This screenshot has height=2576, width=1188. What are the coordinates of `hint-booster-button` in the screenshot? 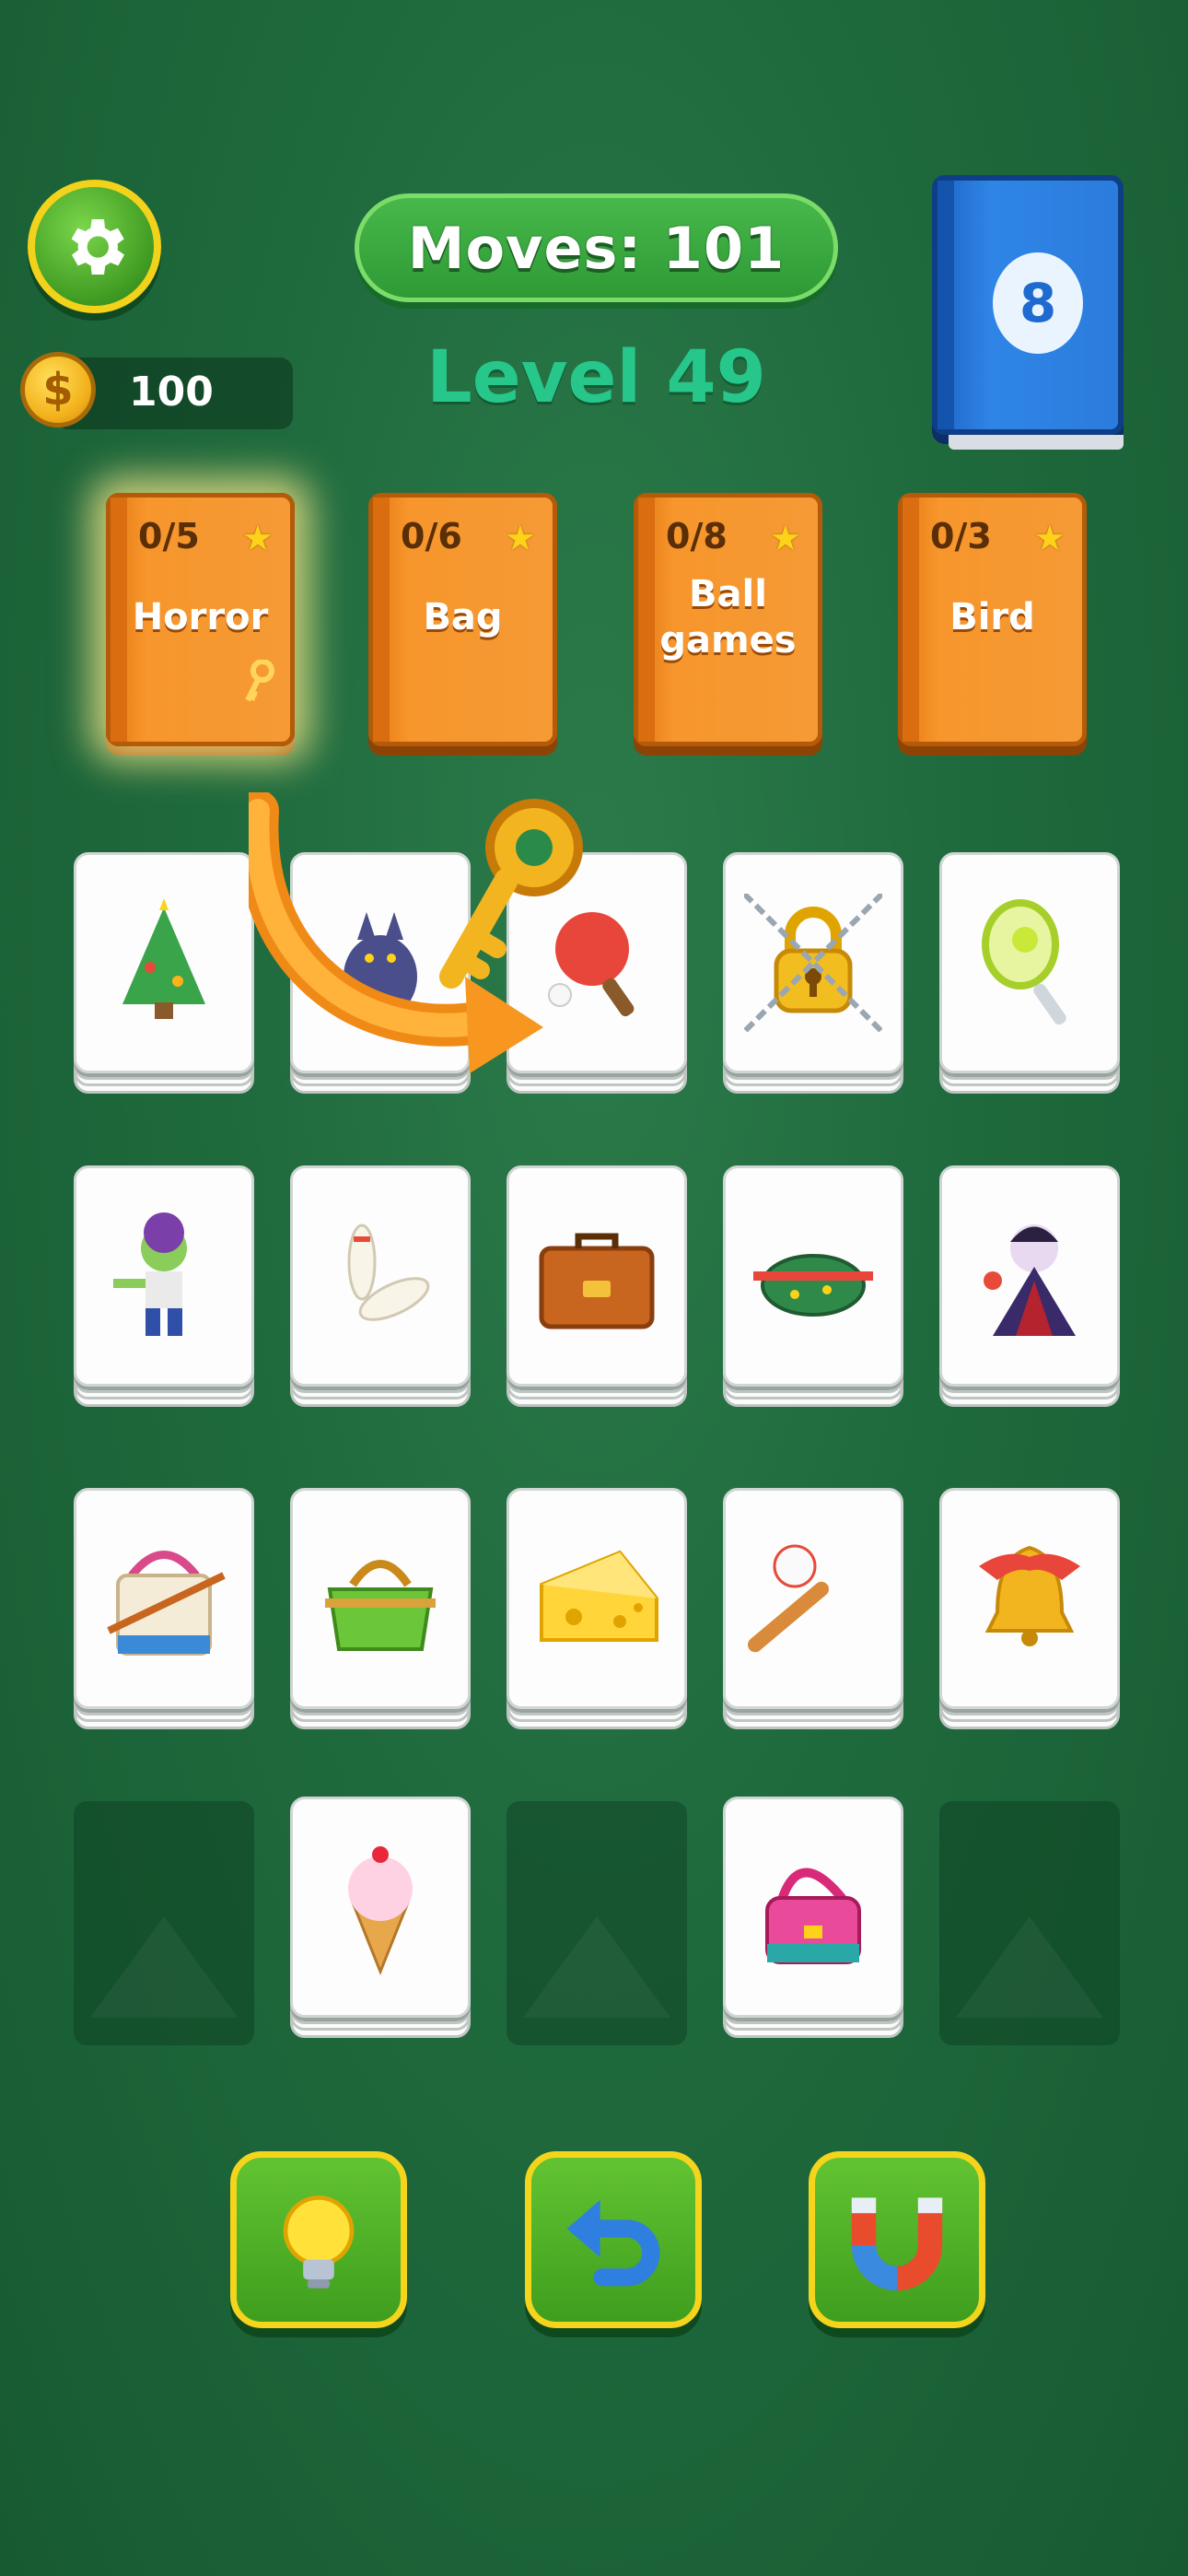 It's located at (318, 2239).